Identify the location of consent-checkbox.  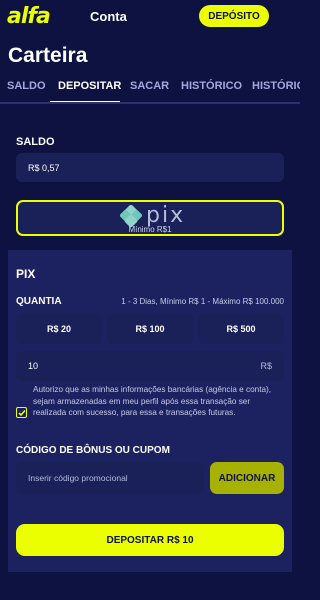
(21, 412).